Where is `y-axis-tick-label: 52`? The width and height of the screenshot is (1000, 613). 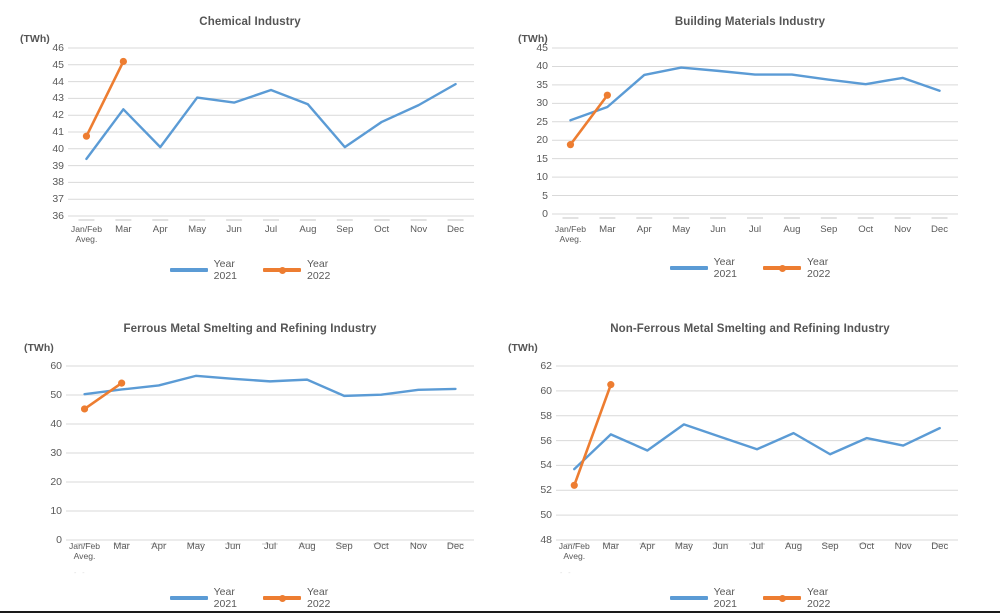
y-axis-tick-label: 52 is located at coordinates (546, 490).